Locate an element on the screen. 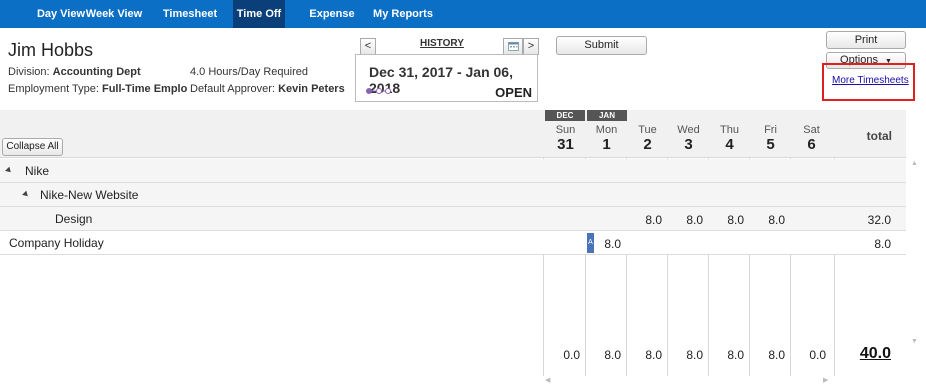  day-header-dow: Fri is located at coordinates (770, 130).